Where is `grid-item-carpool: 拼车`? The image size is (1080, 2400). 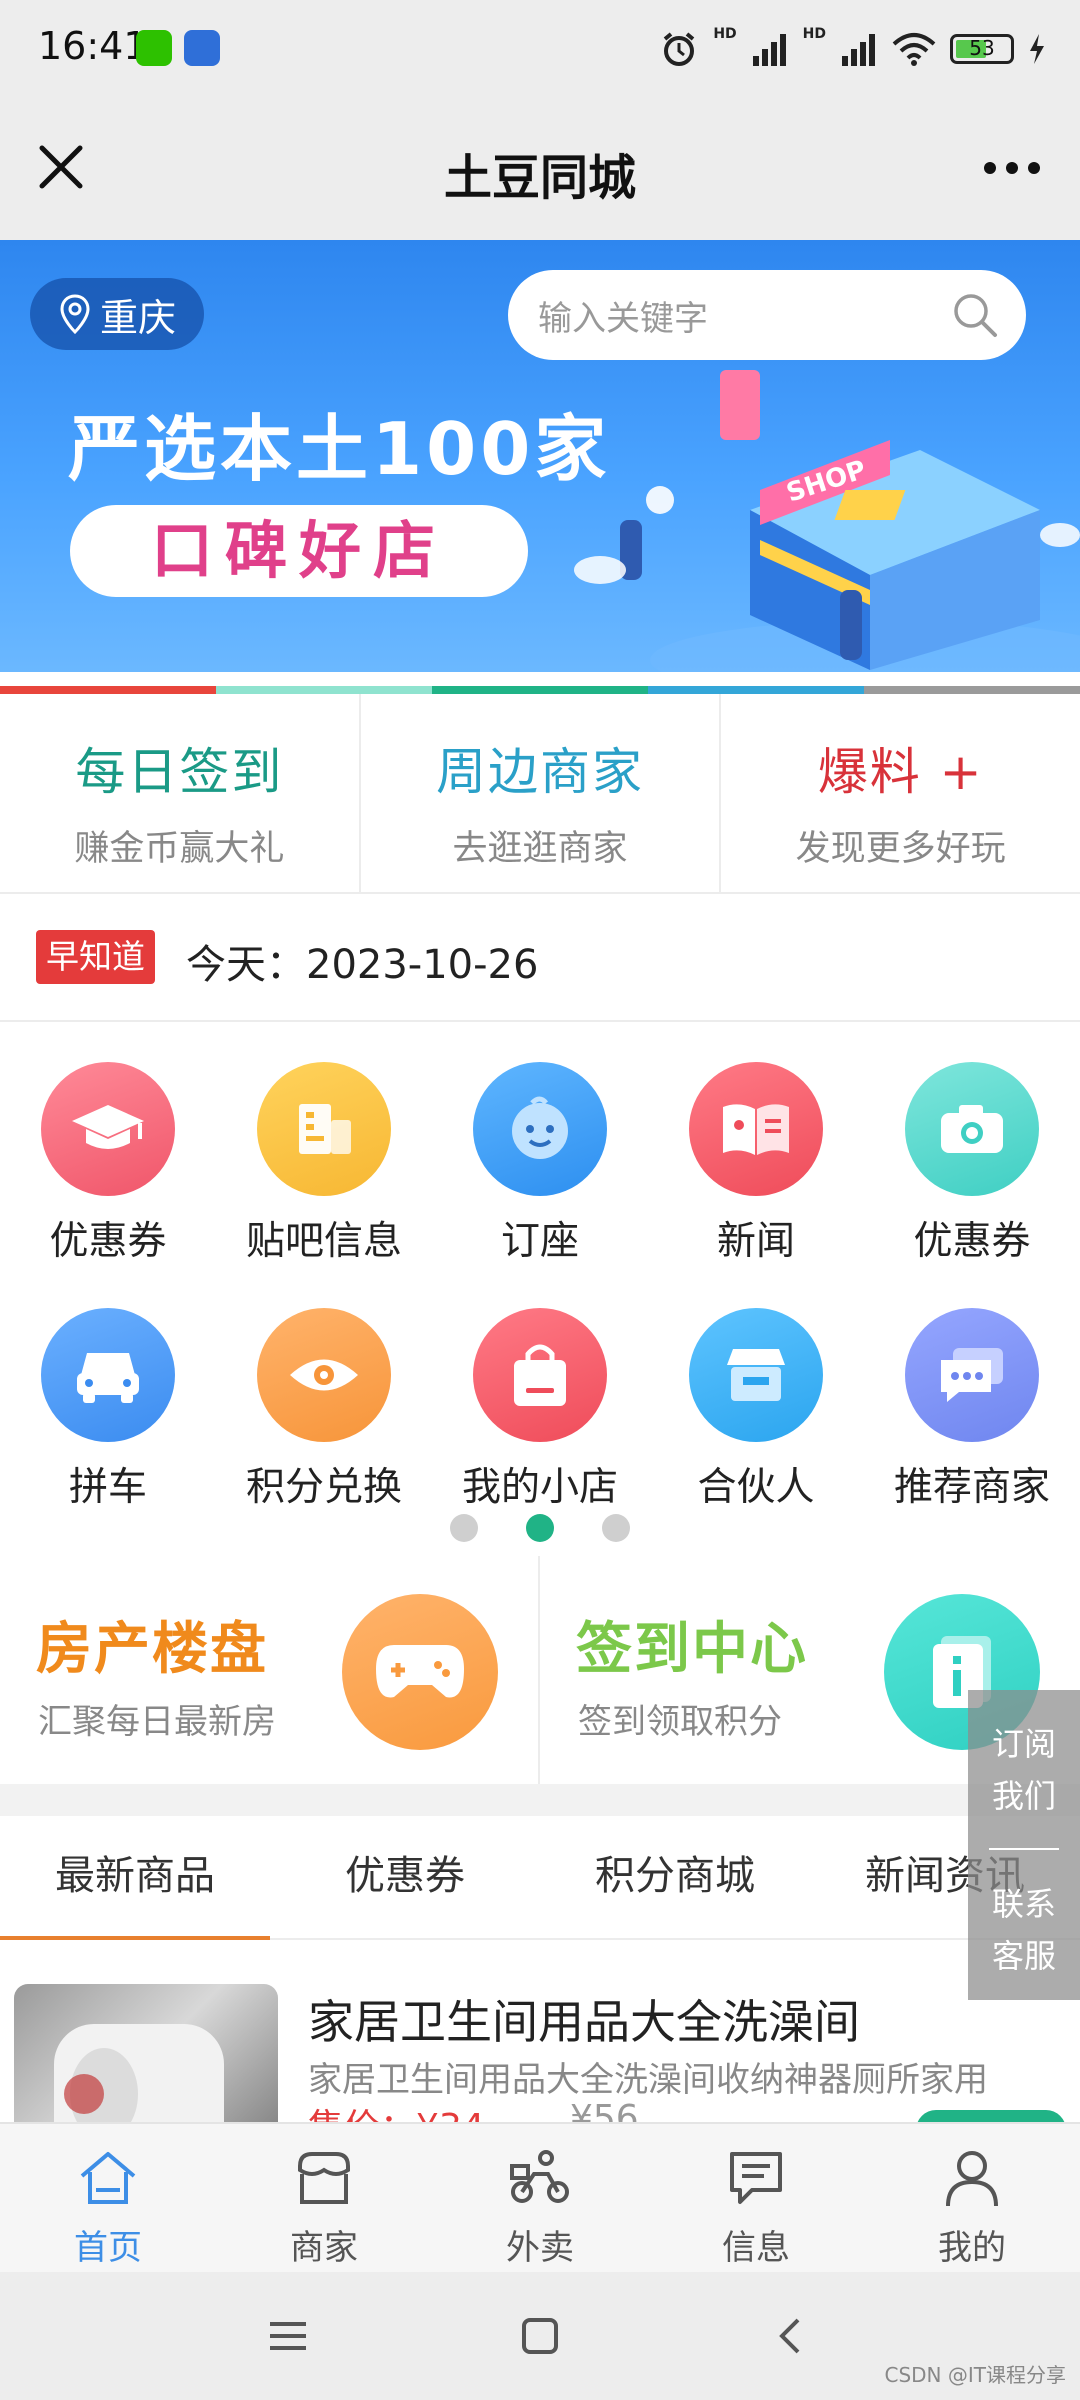 grid-item-carpool: 拼车 is located at coordinates (108, 1410).